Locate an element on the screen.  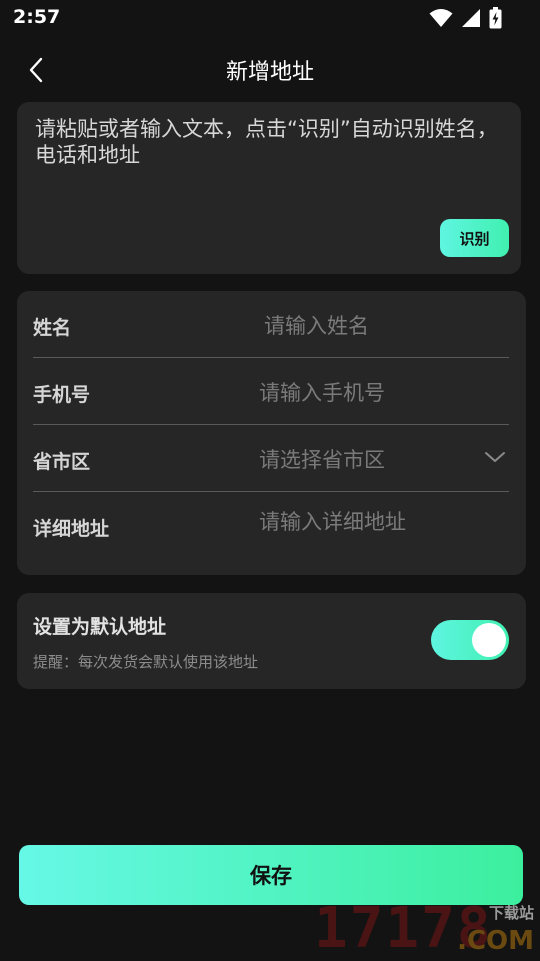
region-label: 省市区 is located at coordinates (62, 462).